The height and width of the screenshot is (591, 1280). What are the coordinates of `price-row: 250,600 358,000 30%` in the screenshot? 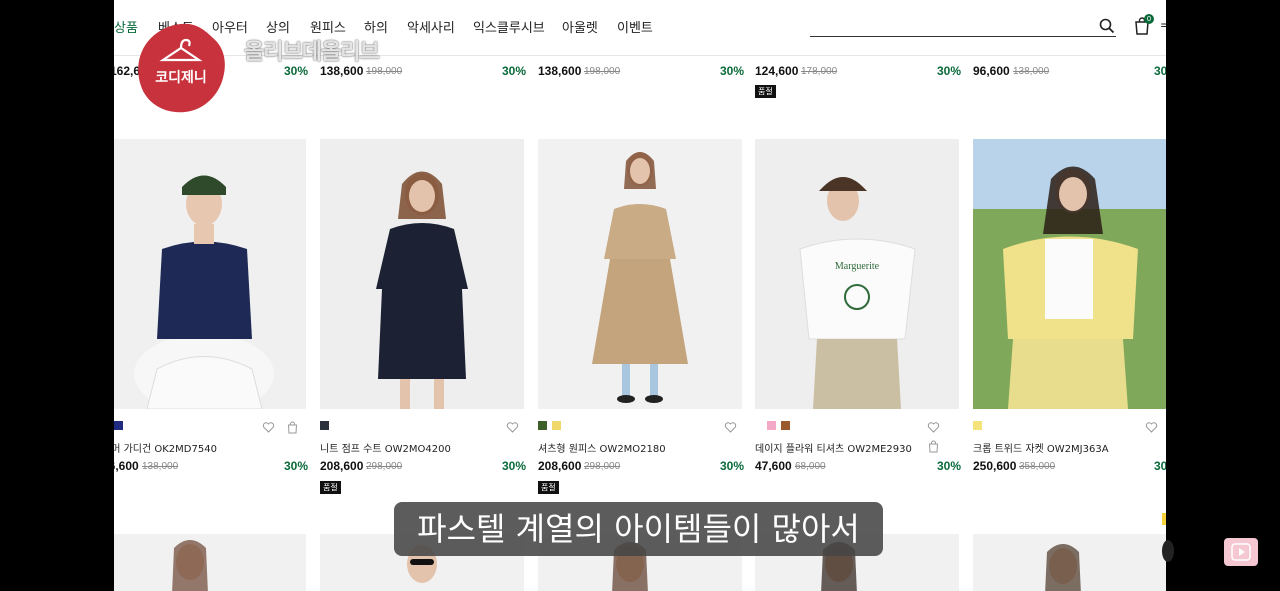 It's located at (1069, 469).